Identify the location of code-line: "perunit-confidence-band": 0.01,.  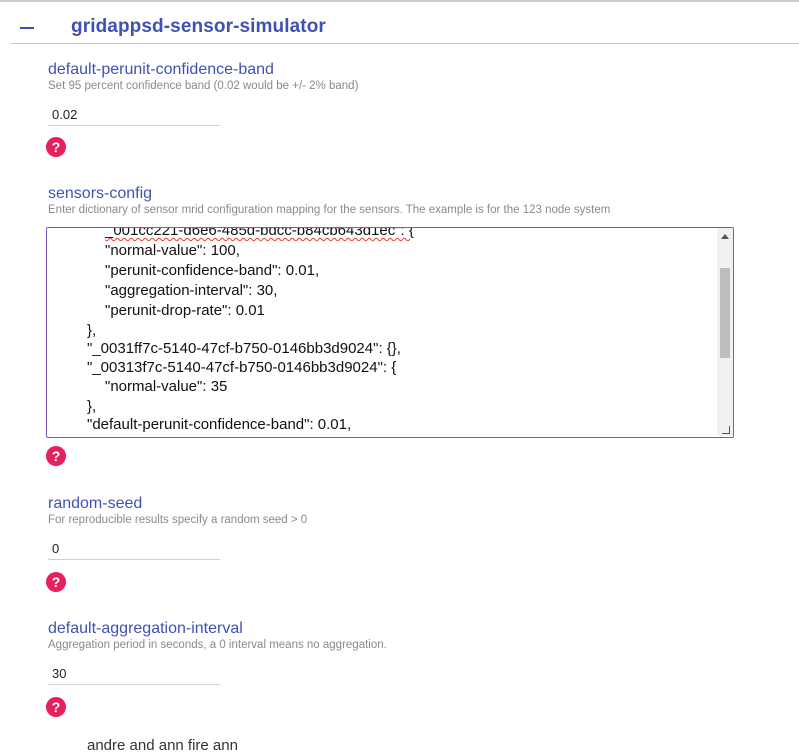
(212, 270).